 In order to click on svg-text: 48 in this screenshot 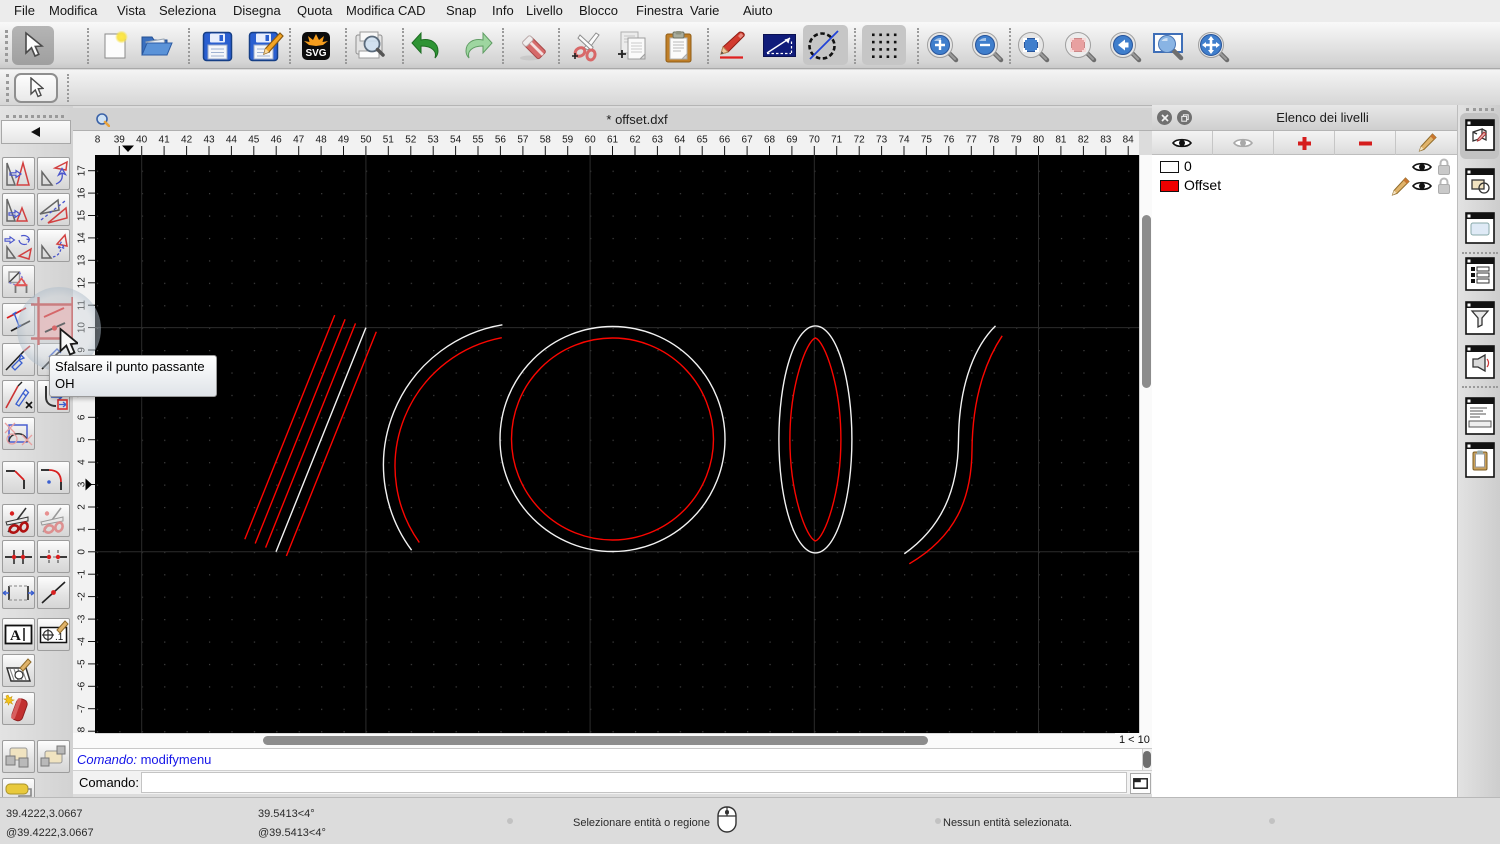, I will do `click(322, 140)`.